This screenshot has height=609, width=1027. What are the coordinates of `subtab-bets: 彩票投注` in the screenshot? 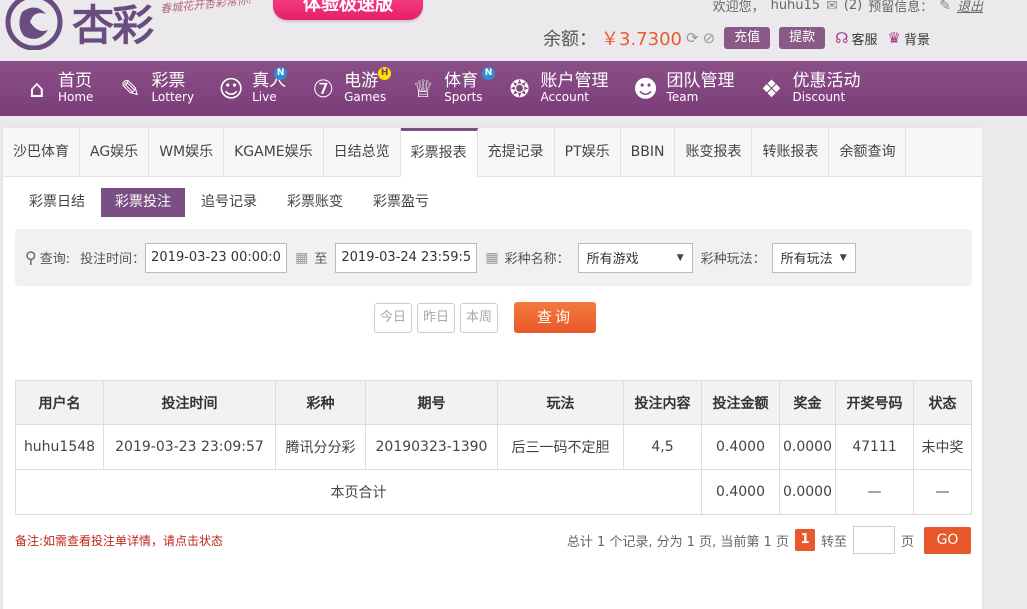 It's located at (143, 202).